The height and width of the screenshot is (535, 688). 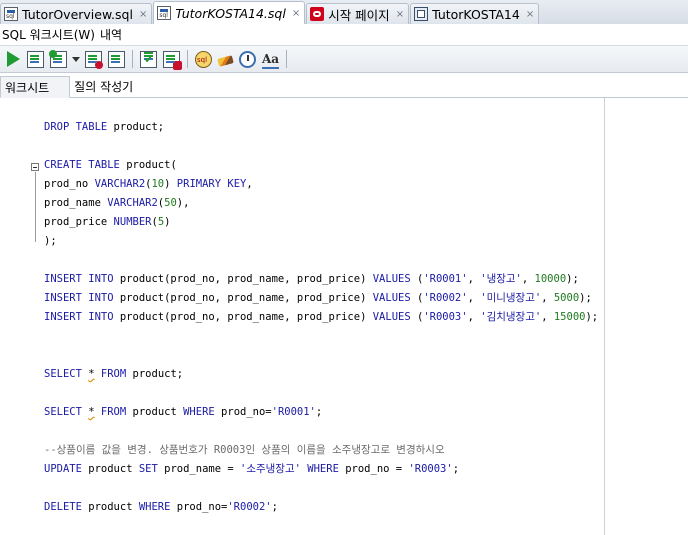 What do you see at coordinates (321, 184) in the screenshot?
I see `code-line: prod_no VARCHAR2(10) PRIMARY KEY,` at bounding box center [321, 184].